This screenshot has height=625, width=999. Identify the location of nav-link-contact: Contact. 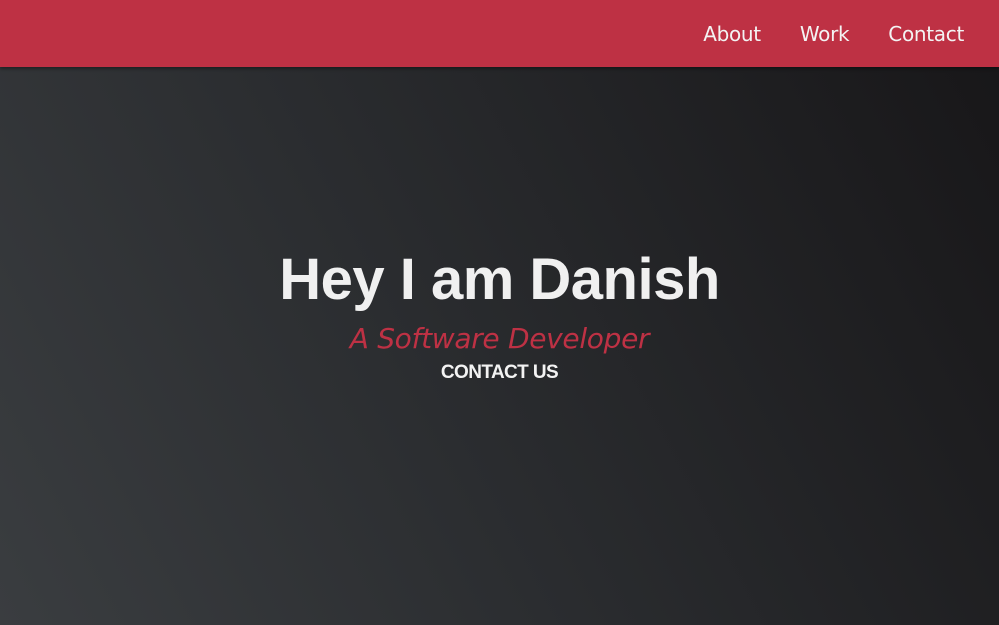
(926, 34).